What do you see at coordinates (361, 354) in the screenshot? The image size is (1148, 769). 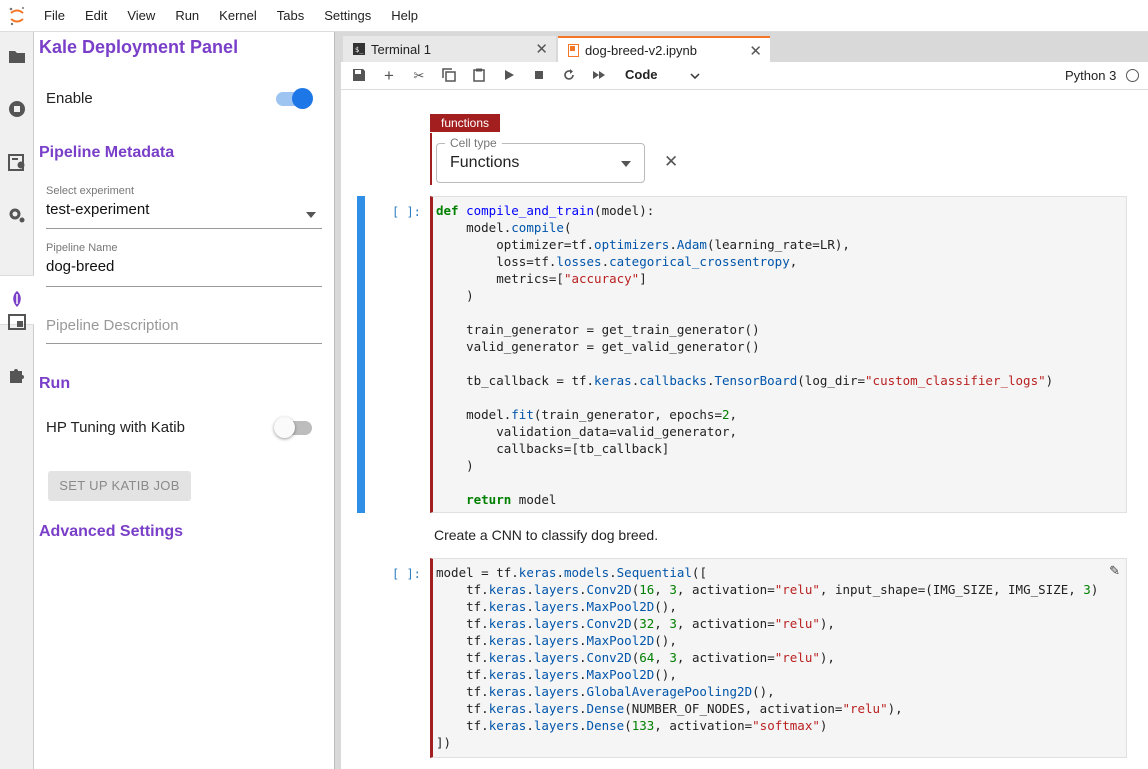 I see `active-cell-indicator` at bounding box center [361, 354].